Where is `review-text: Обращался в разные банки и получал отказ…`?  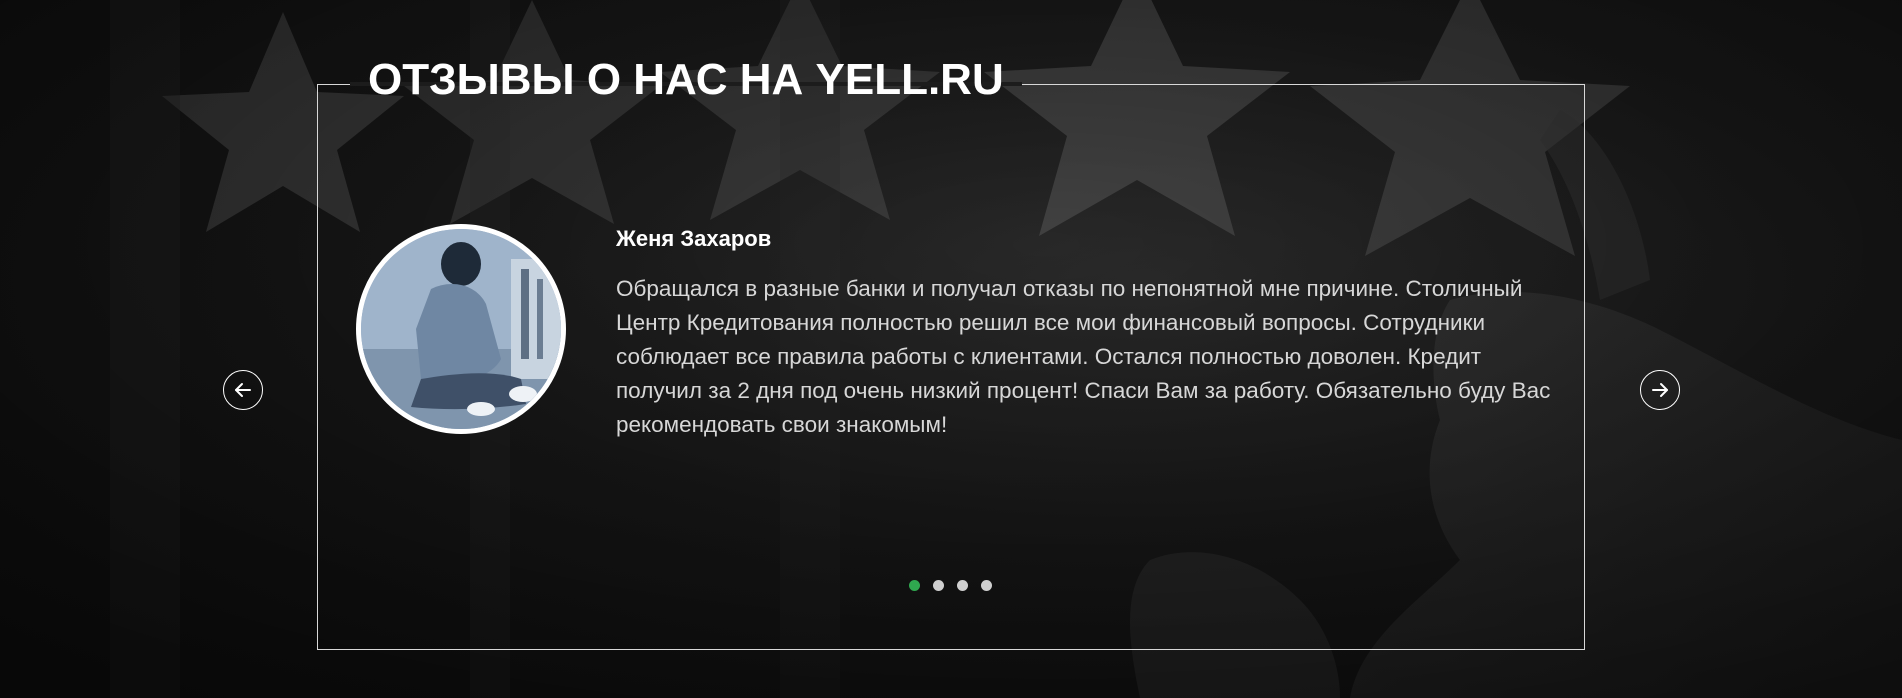
review-text: Обращался в разные банки и получал отказ… is located at coordinates (1083, 356).